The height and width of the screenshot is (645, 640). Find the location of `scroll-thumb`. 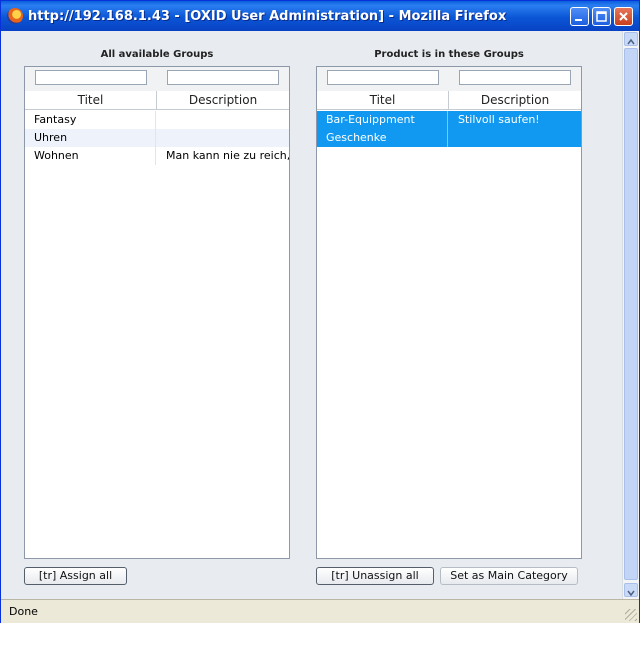

scroll-thumb is located at coordinates (631, 314).